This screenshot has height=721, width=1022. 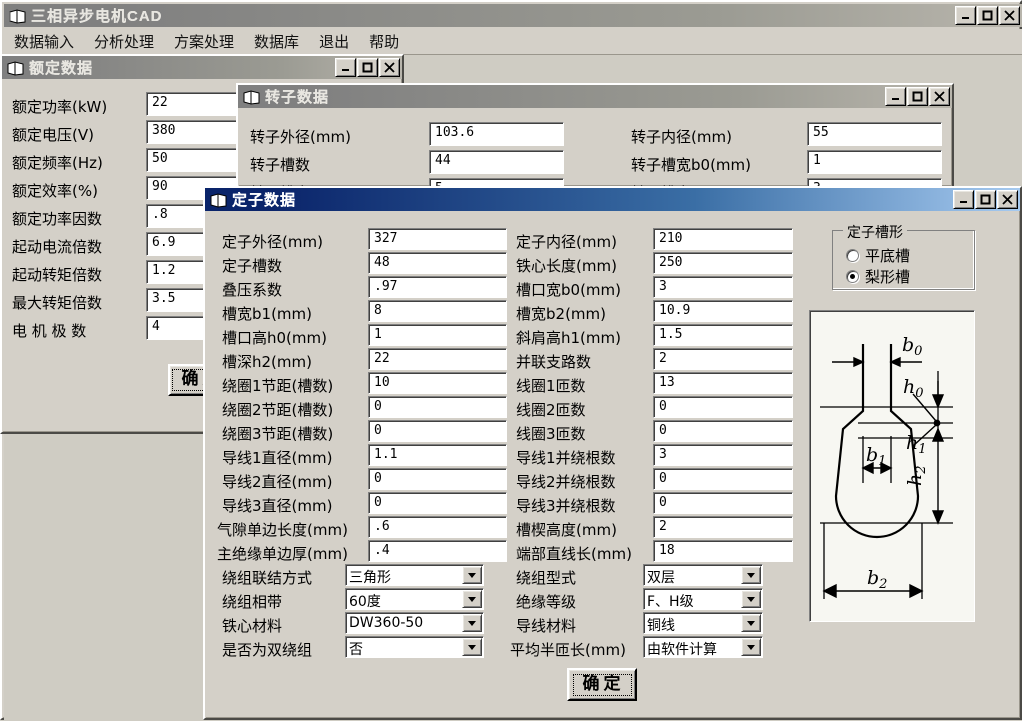 I want to click on menu-item-exit: 退出, so click(x=334, y=41).